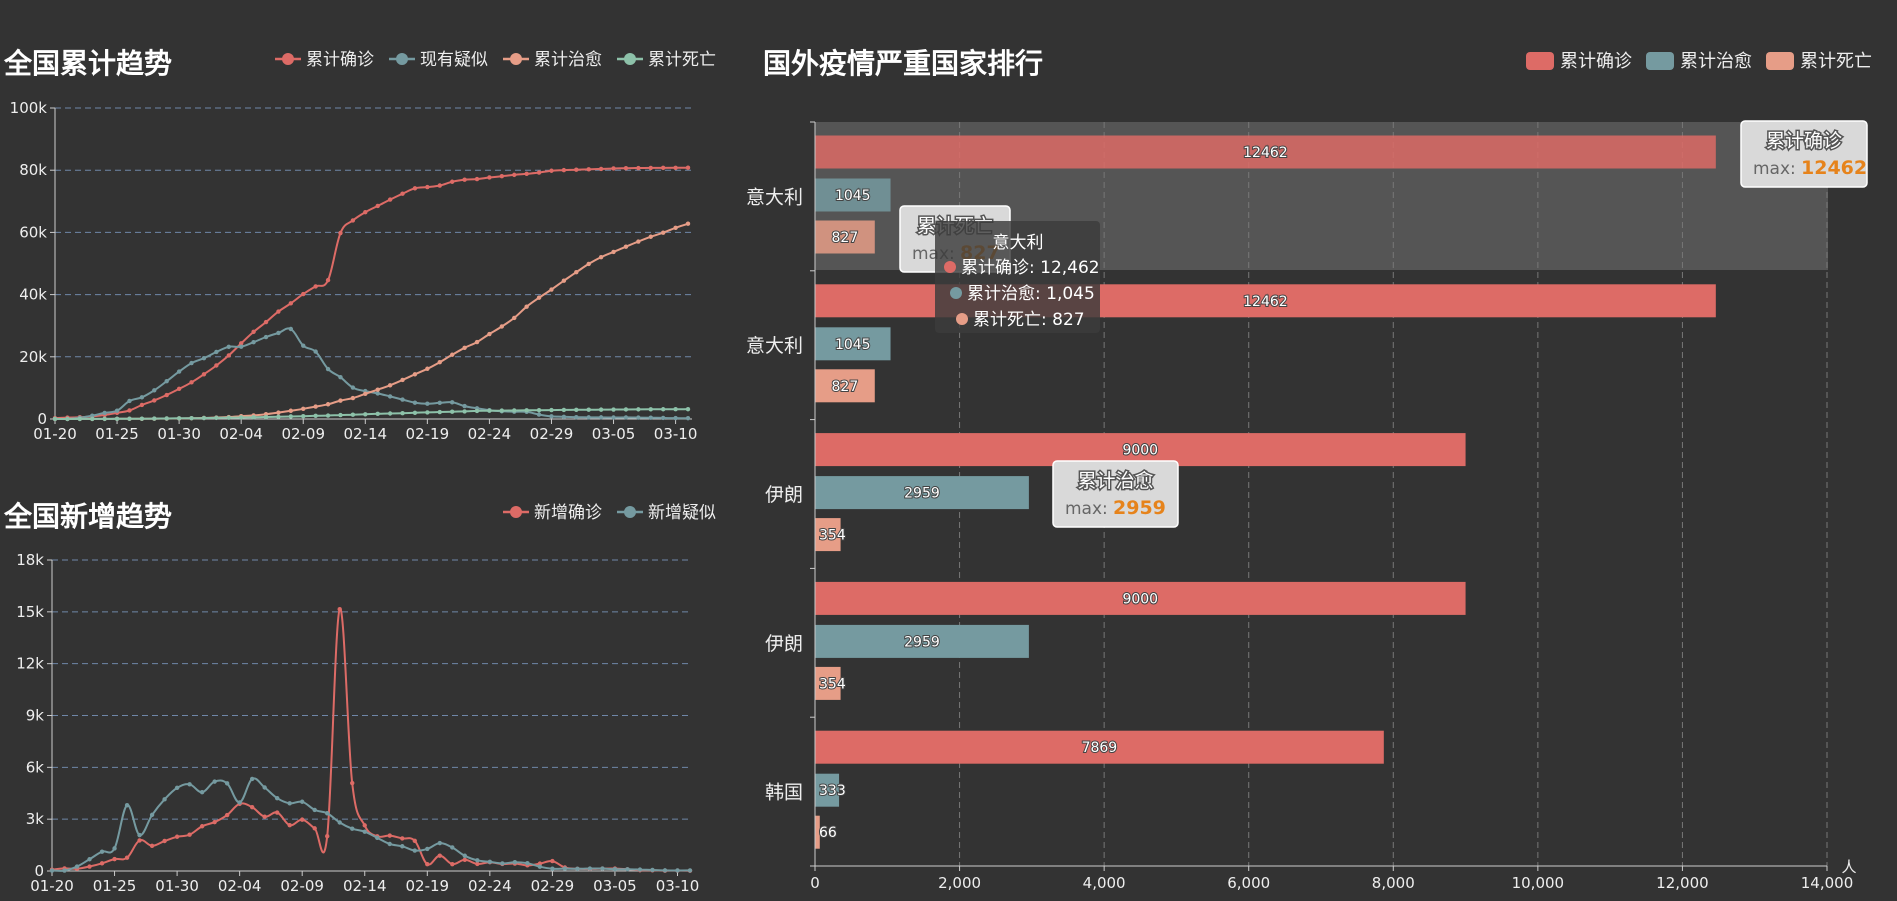  I want to click on y-tick-label: 15k, so click(30, 612).